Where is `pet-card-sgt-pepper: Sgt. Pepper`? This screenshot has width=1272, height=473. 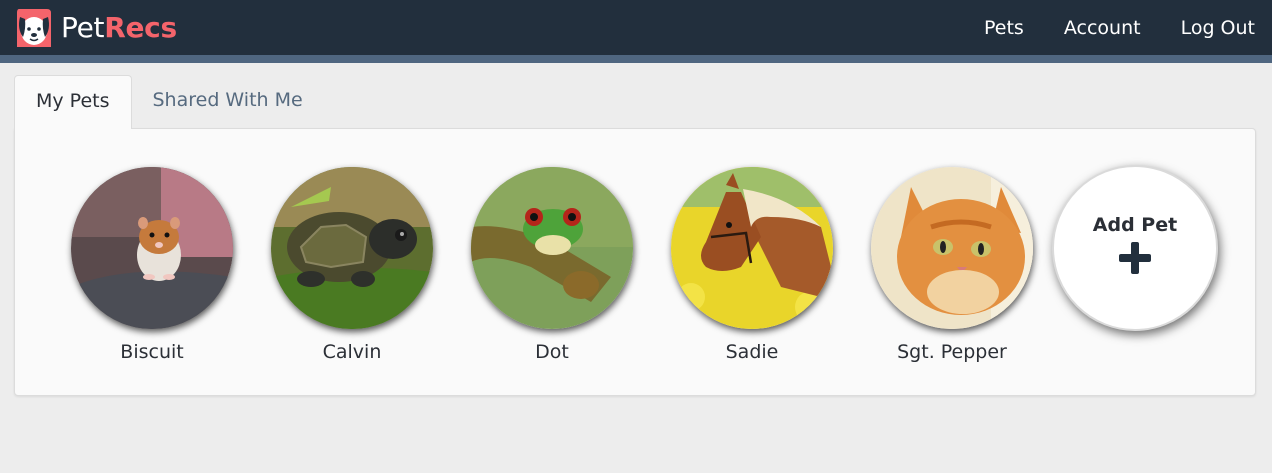 pet-card-sgt-pepper: Sgt. Pepper is located at coordinates (952, 281).